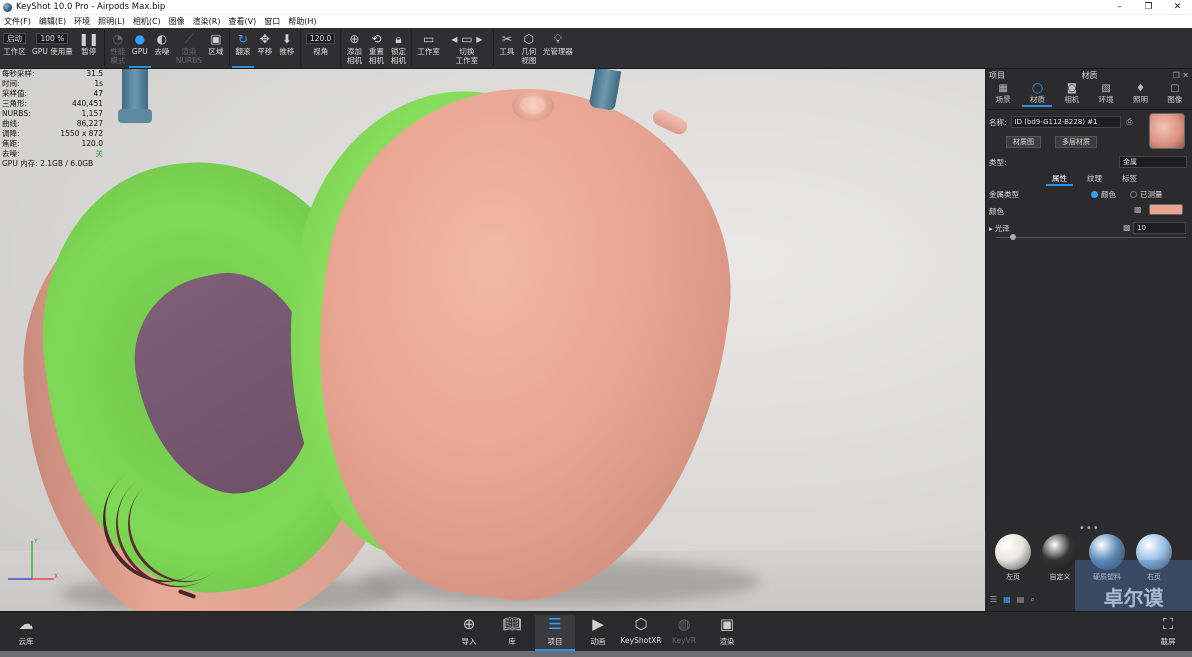 The image size is (1192, 657). What do you see at coordinates (1013, 558) in the screenshot?
I see `material-thumb: 左页` at bounding box center [1013, 558].